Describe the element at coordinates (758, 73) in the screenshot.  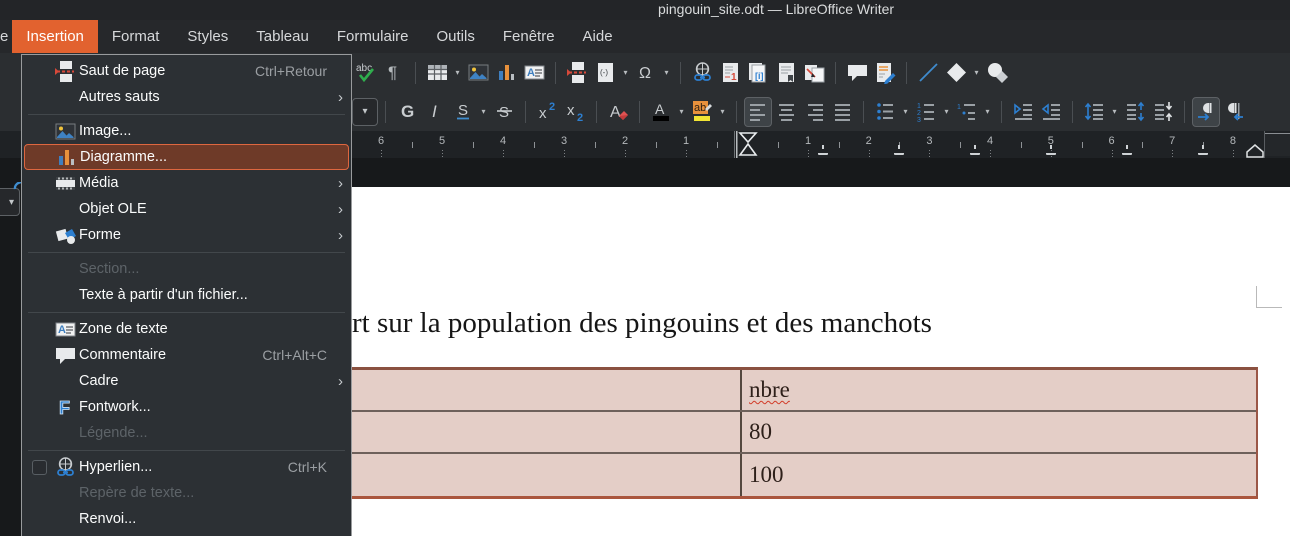
I see `insert-endnote-button: [i]` at that location.